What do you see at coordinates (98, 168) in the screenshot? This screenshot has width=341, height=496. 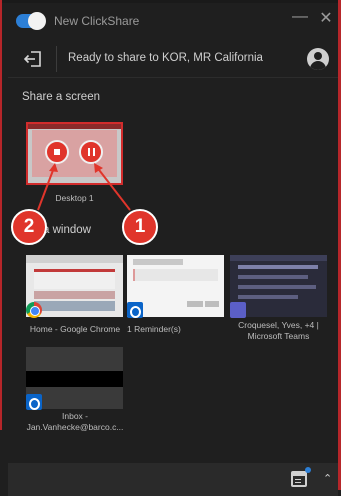 I see `callout-1-arrowhead` at bounding box center [98, 168].